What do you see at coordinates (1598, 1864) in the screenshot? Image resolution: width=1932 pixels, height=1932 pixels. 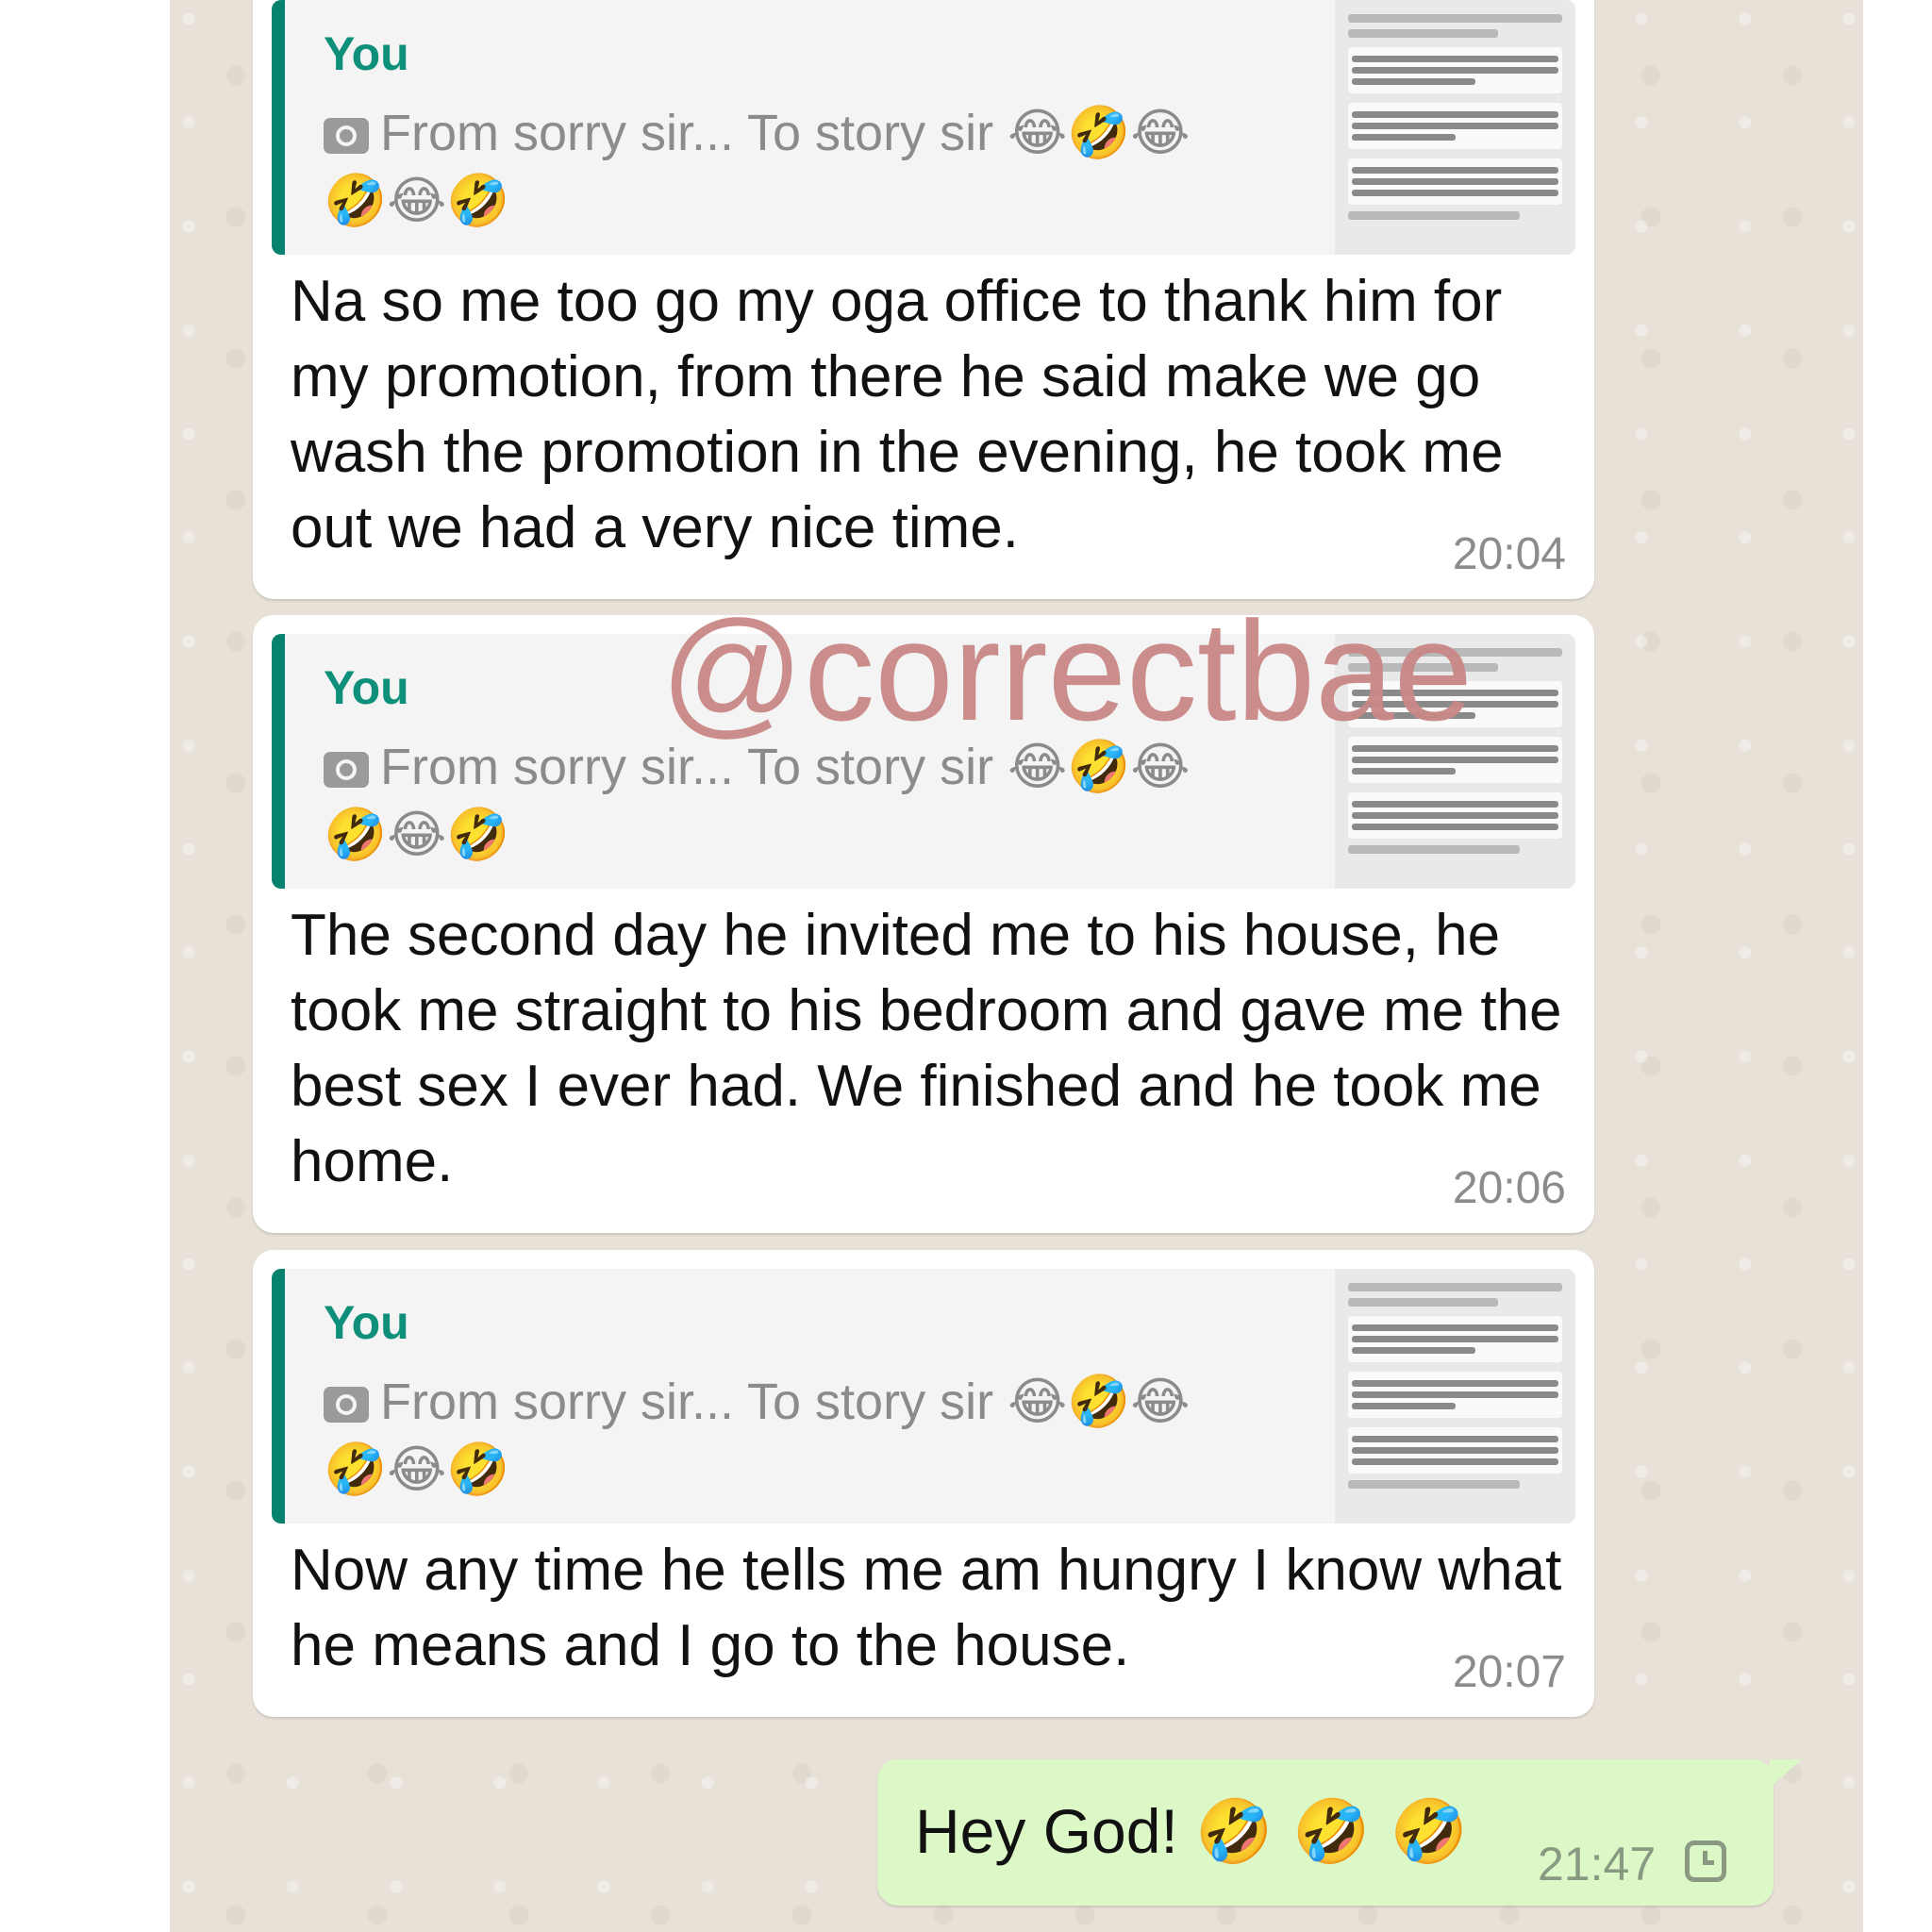 I see `outgoing-time: 21:47` at bounding box center [1598, 1864].